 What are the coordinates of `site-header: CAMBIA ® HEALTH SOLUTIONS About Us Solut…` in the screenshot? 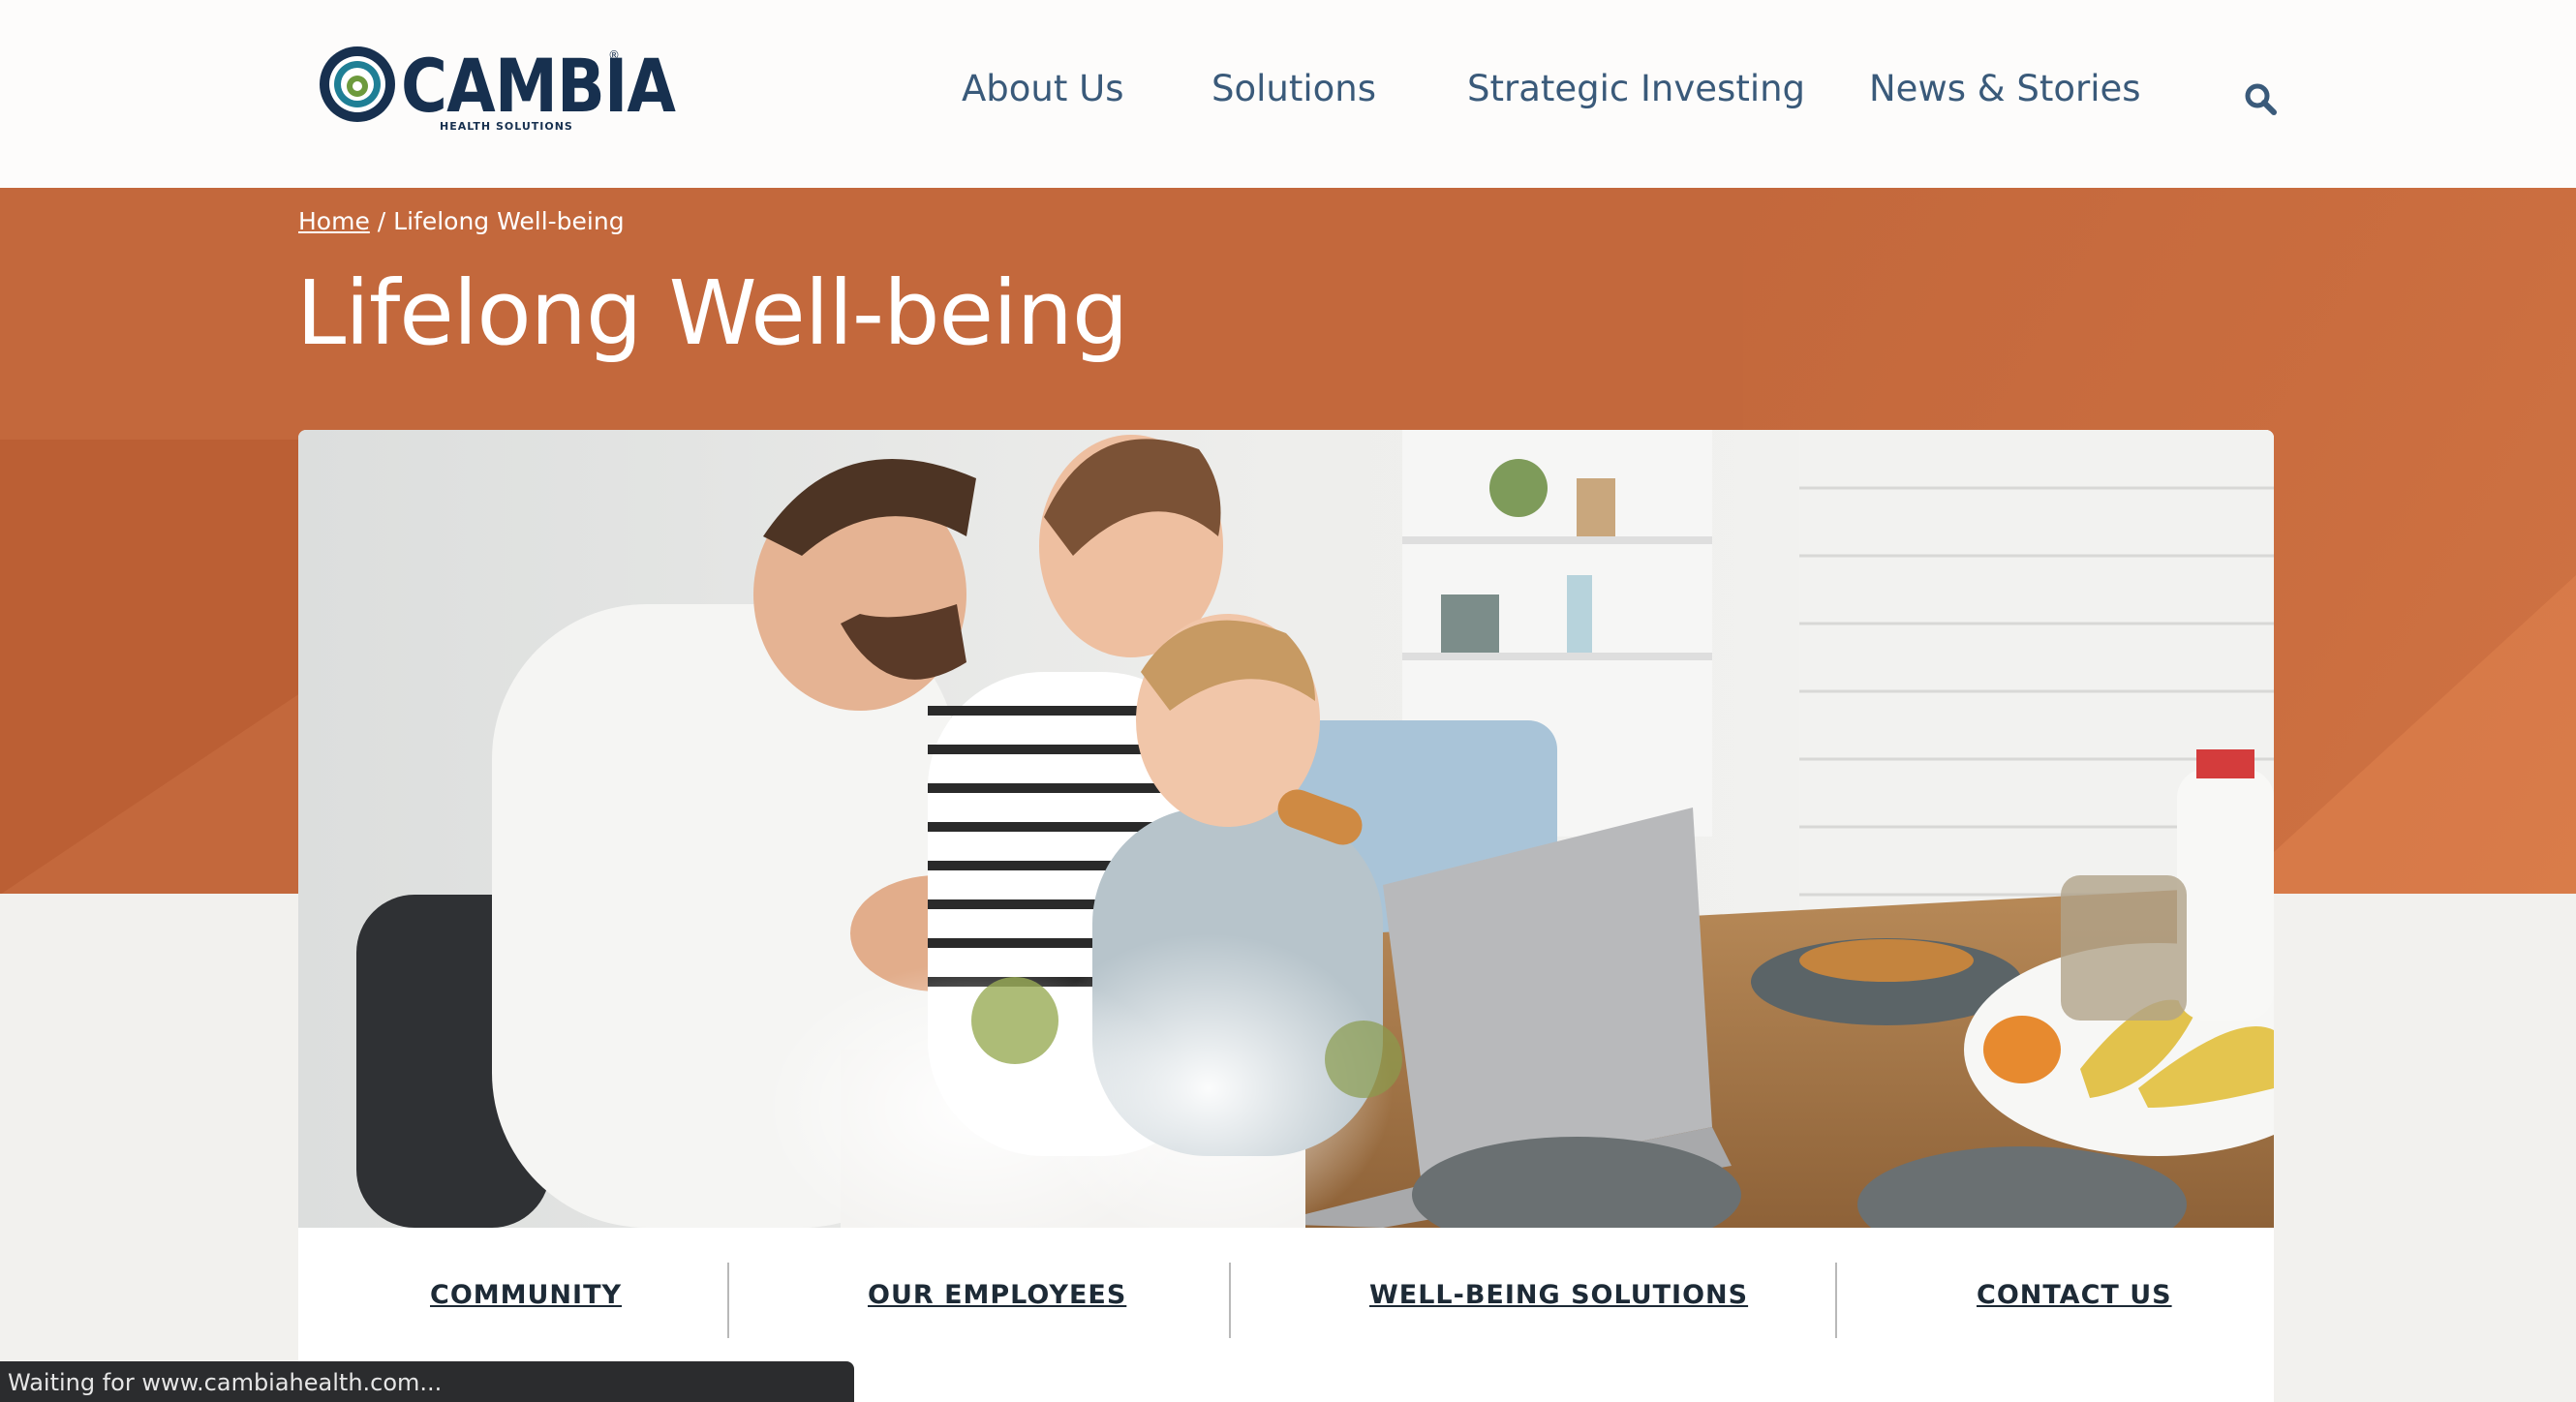 It's located at (1288, 94).